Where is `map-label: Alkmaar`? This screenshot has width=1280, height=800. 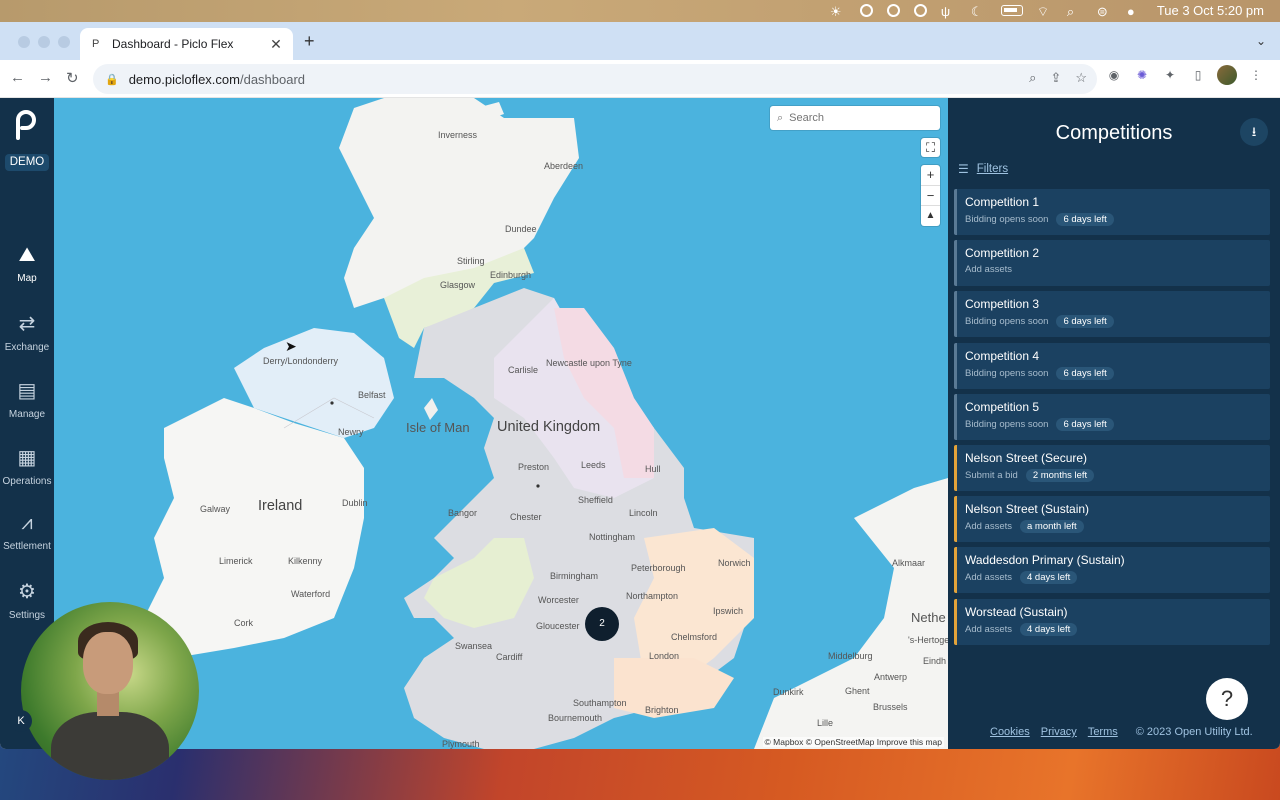 map-label: Alkmaar is located at coordinates (909, 563).